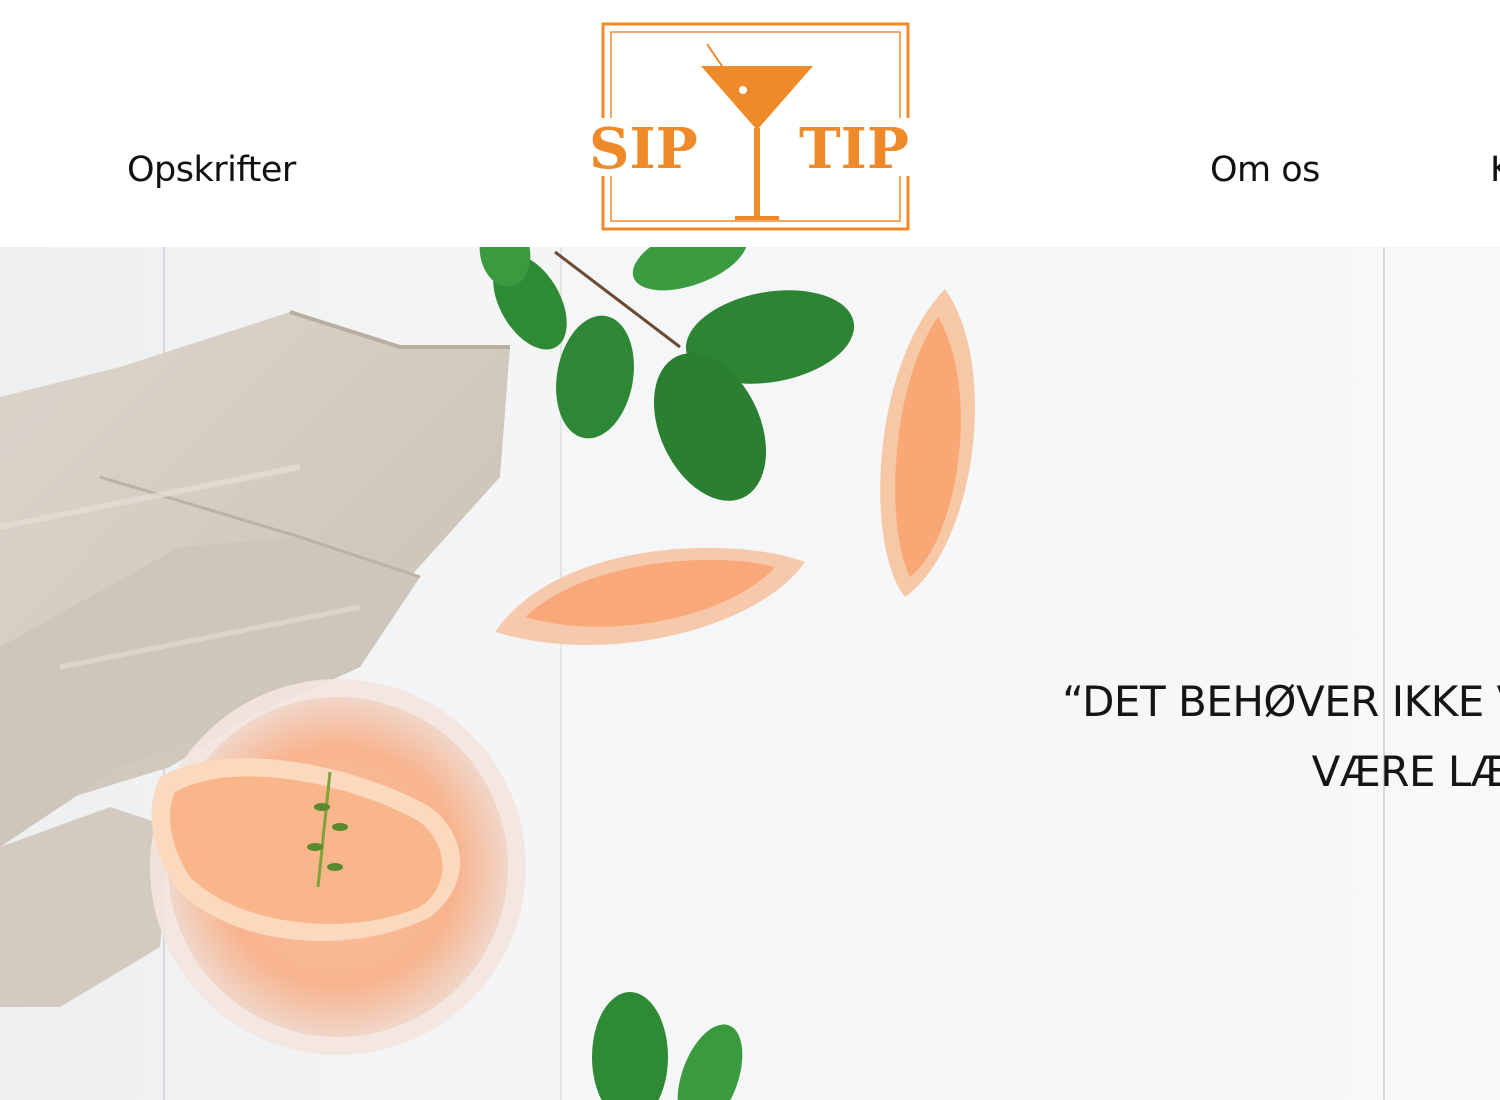 This screenshot has width=1500, height=1100. I want to click on logo-text-sip: SIP, so click(643, 149).